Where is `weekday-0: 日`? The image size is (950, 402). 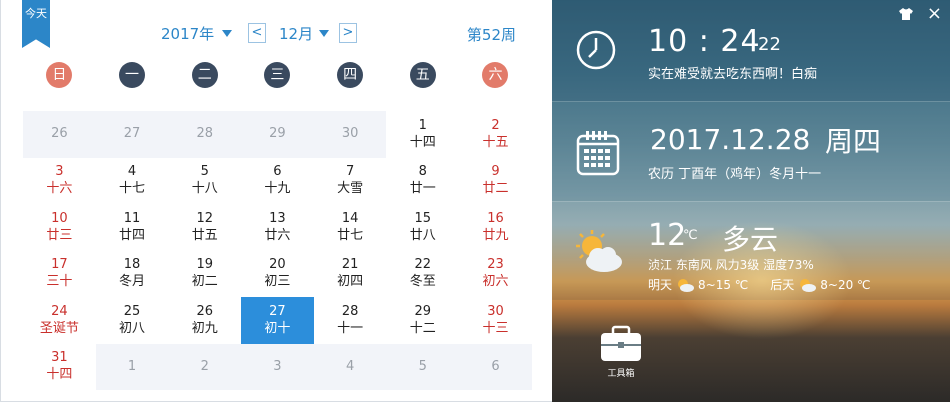 weekday-0: 日 is located at coordinates (59, 75).